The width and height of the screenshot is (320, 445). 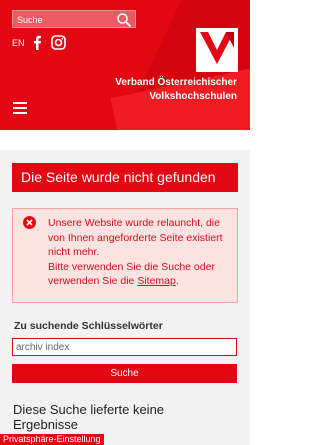 I want to click on alert-line2-suffix: ., so click(x=177, y=281).